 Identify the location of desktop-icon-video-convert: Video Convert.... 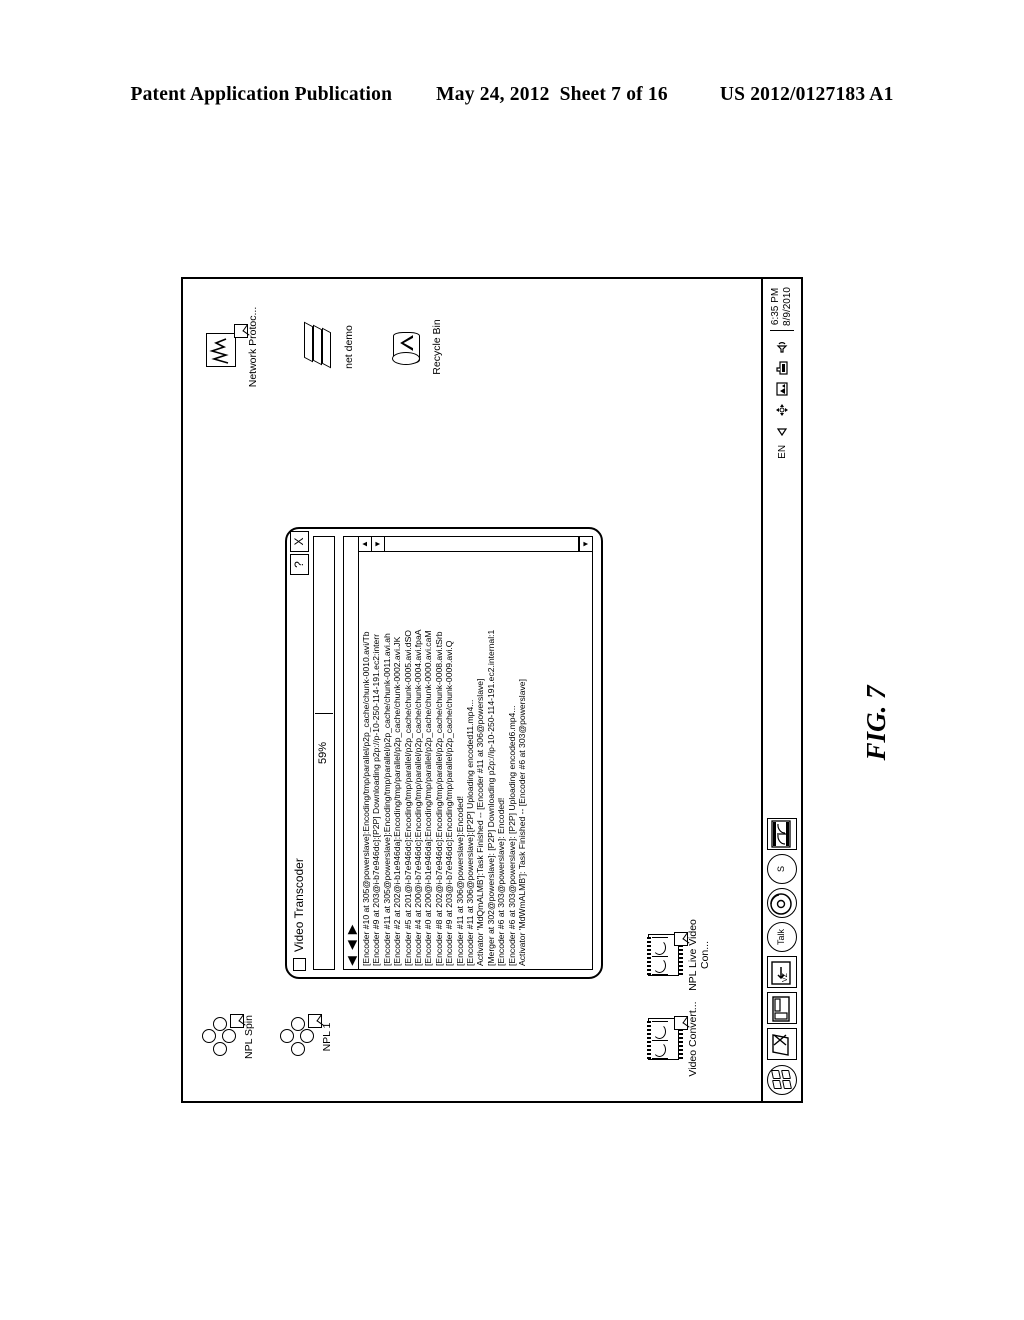
(672, 1039).